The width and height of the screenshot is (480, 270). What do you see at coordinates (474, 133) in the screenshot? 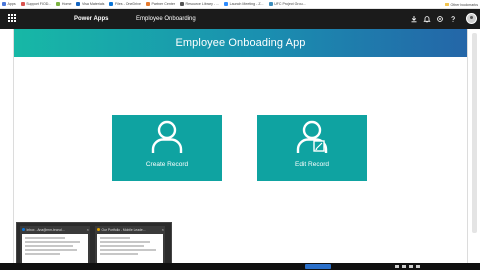
I see `scrollbar-thumb` at bounding box center [474, 133].